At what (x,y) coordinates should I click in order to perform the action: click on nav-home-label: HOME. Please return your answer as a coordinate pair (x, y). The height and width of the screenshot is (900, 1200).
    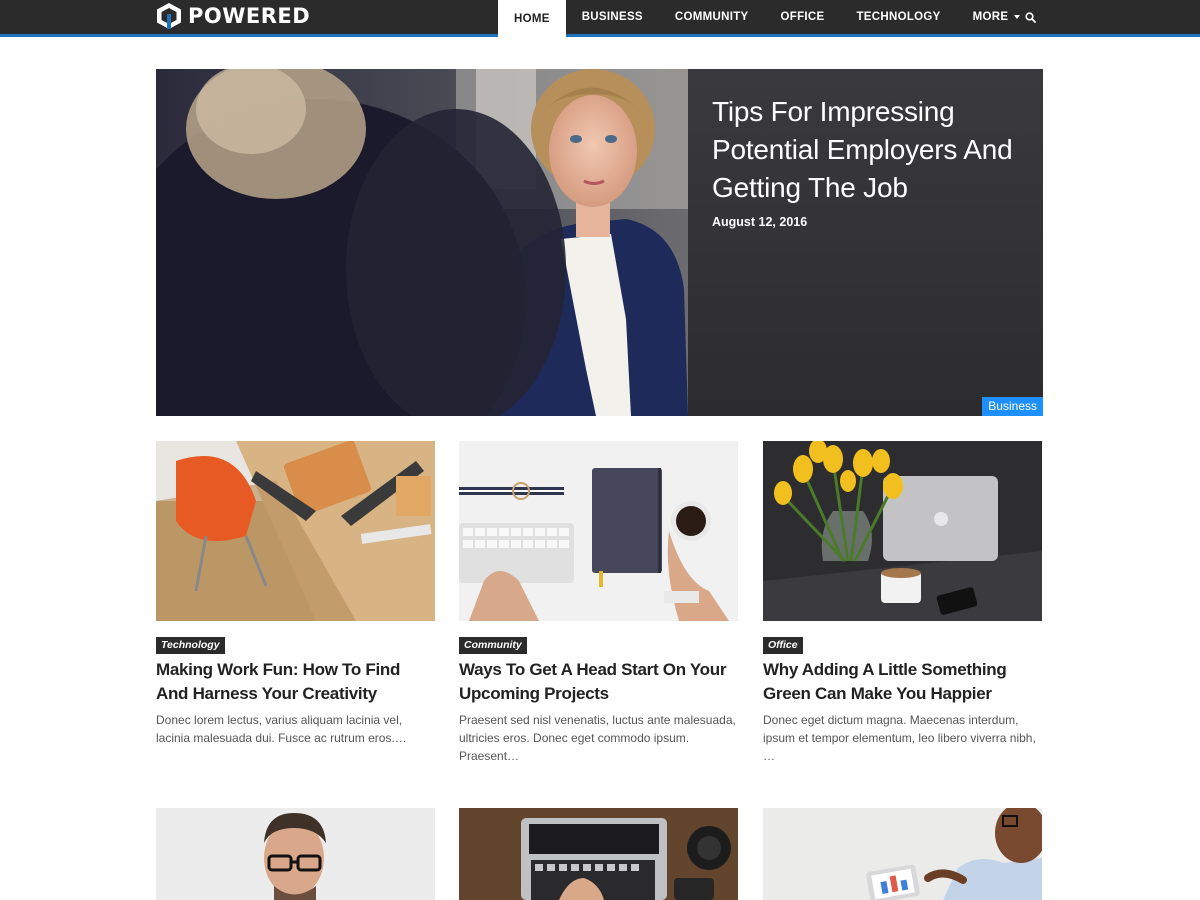
    Looking at the image, I should click on (532, 18).